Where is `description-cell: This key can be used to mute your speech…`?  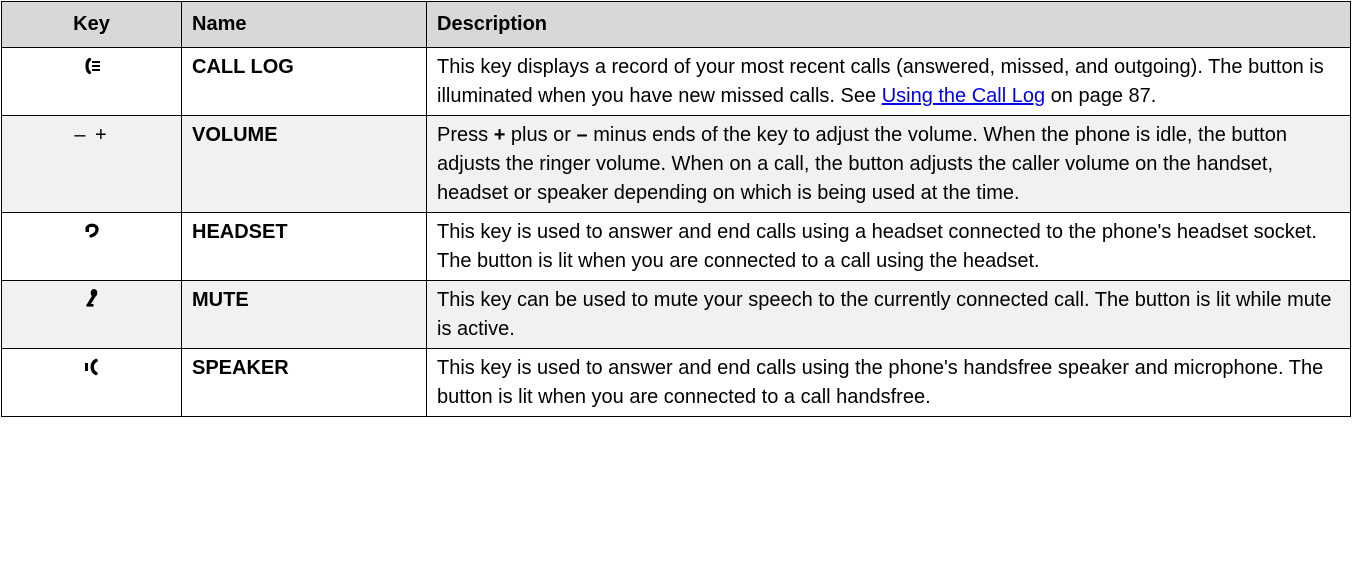
description-cell: This key can be used to mute your speech… is located at coordinates (888, 314).